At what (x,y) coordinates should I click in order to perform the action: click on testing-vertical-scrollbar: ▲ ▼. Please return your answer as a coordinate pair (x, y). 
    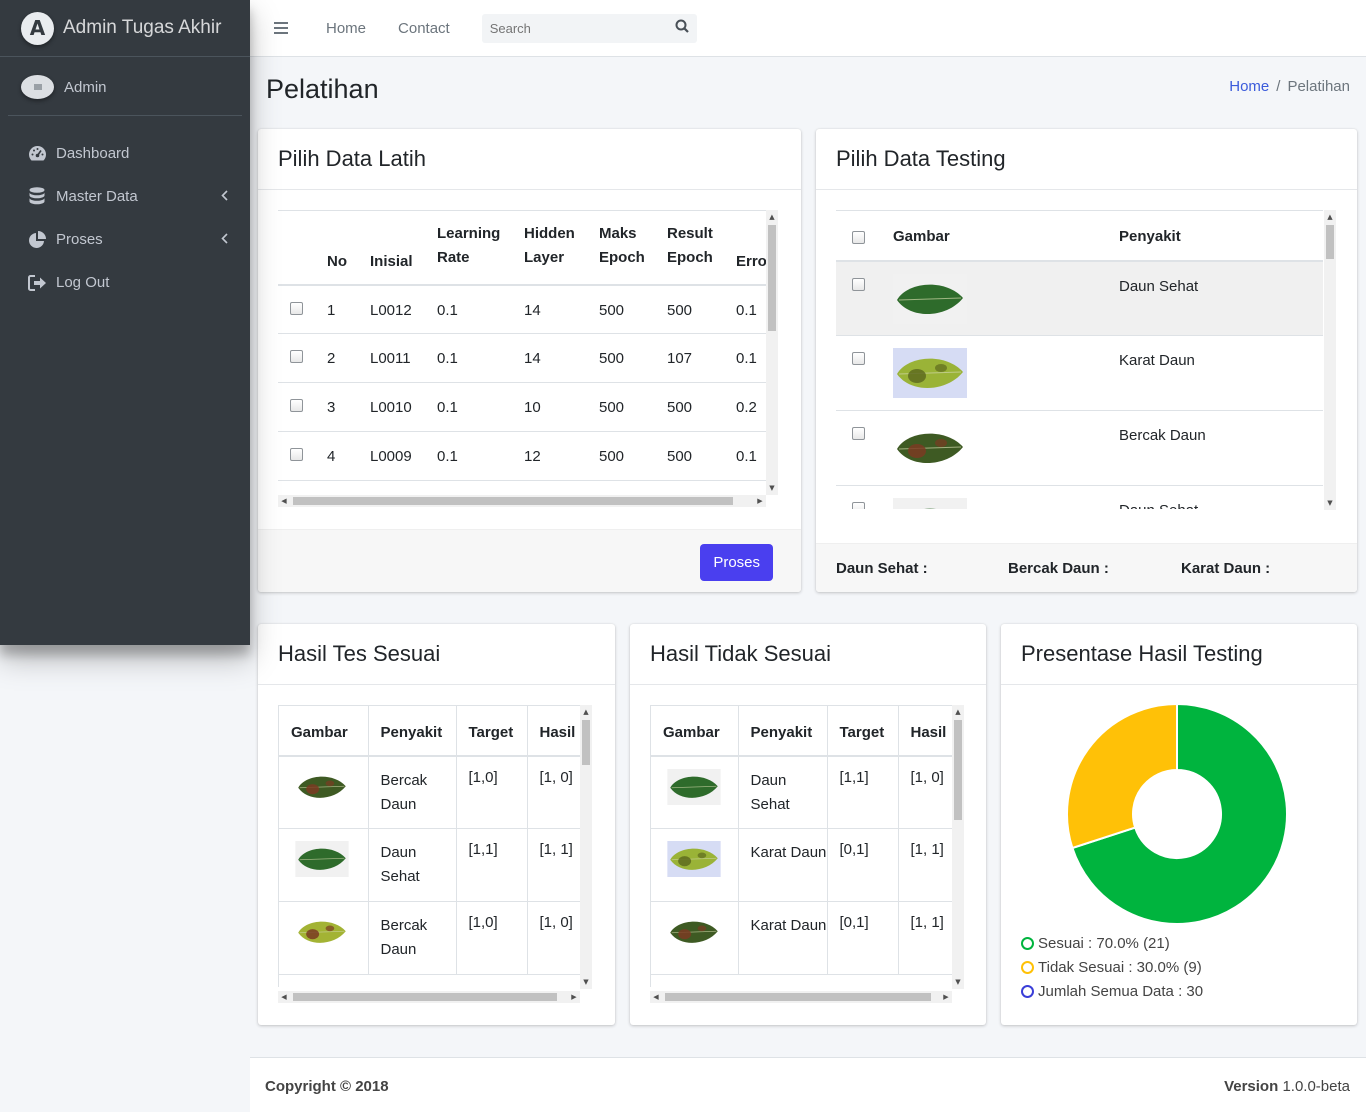
    Looking at the image, I should click on (1330, 360).